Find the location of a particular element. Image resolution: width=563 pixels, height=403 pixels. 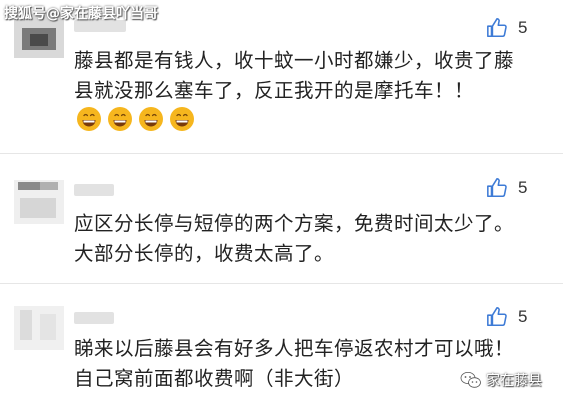

brand-label: 家在藤县 is located at coordinates (514, 381).